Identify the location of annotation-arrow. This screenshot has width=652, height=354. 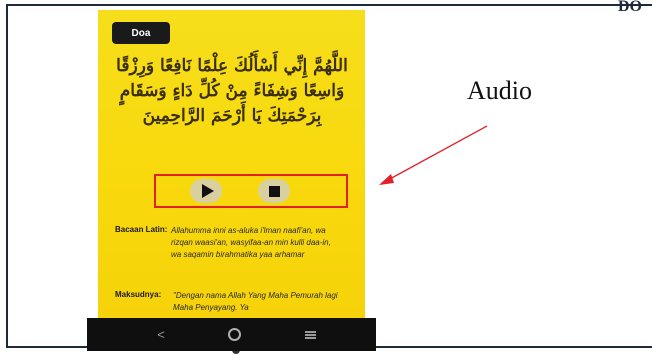
(433, 155).